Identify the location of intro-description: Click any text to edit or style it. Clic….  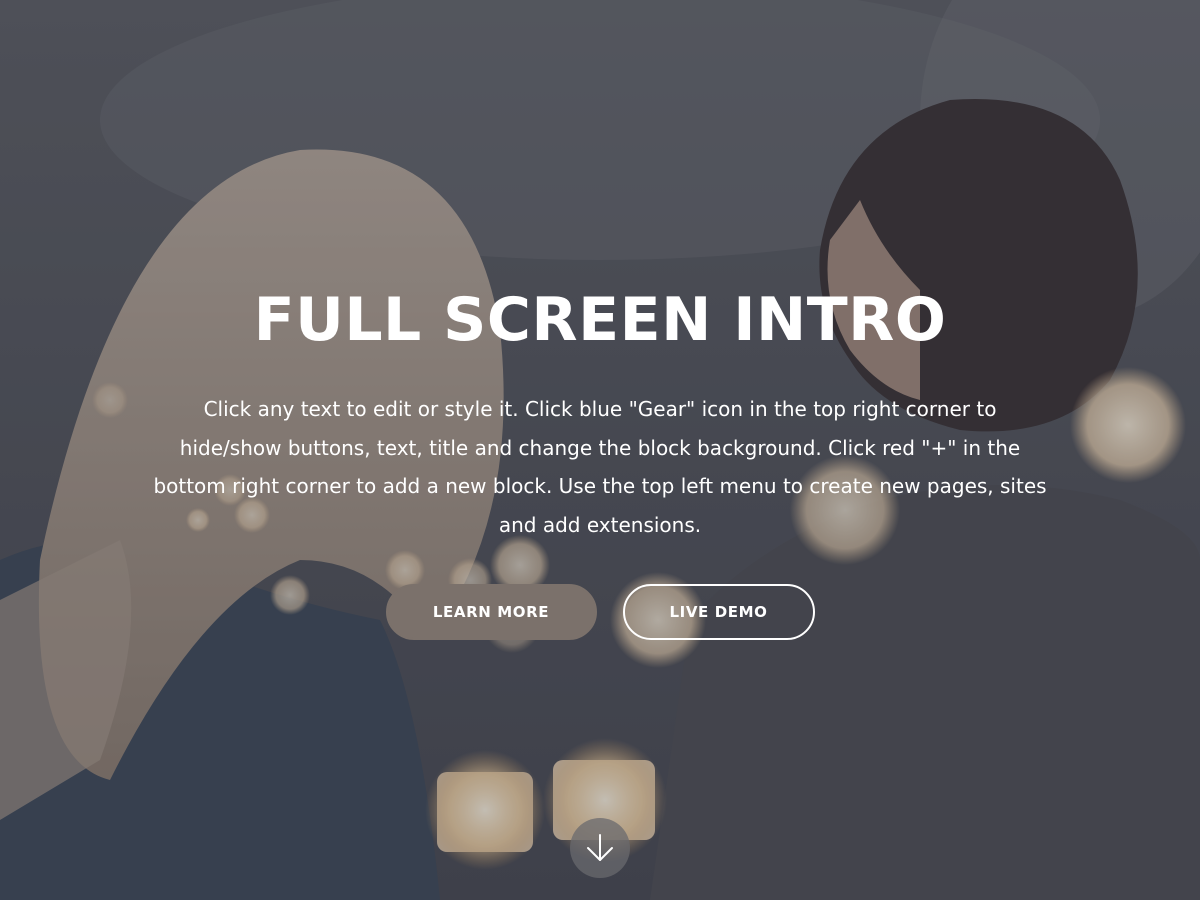
(600, 467).